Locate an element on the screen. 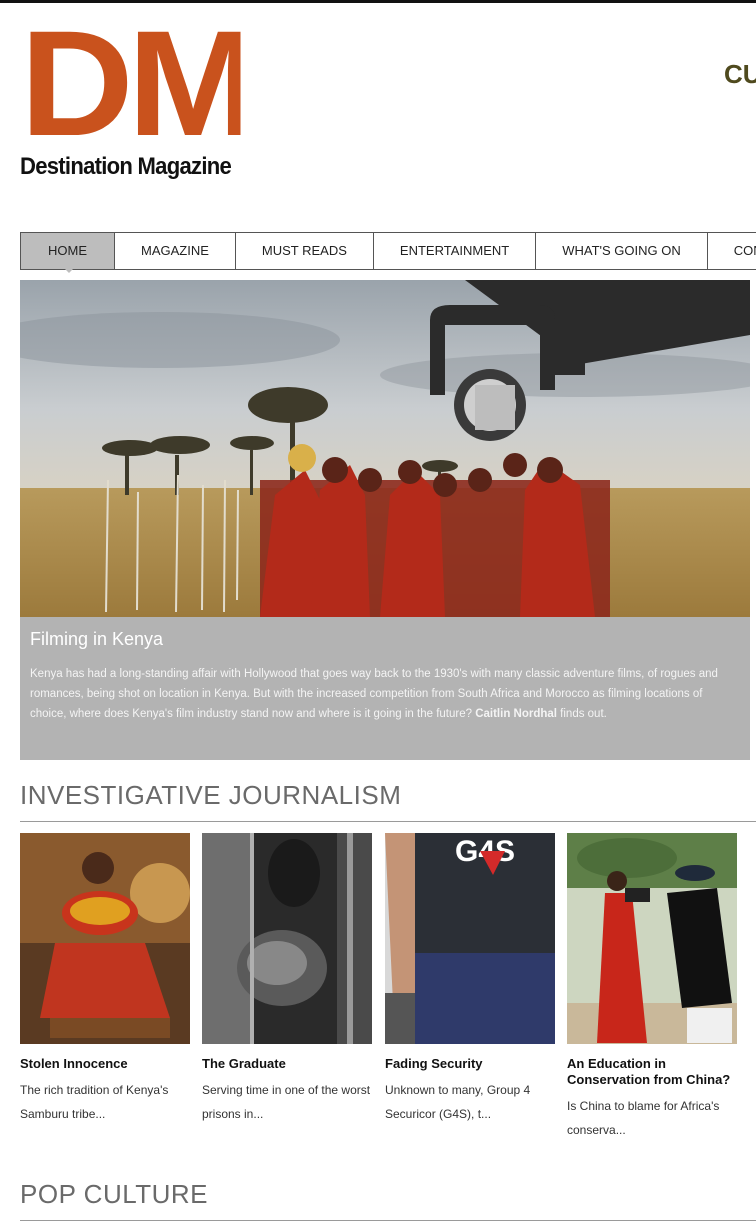 This screenshot has height=1221, width=756. article-title: The Graduate is located at coordinates (287, 1064).